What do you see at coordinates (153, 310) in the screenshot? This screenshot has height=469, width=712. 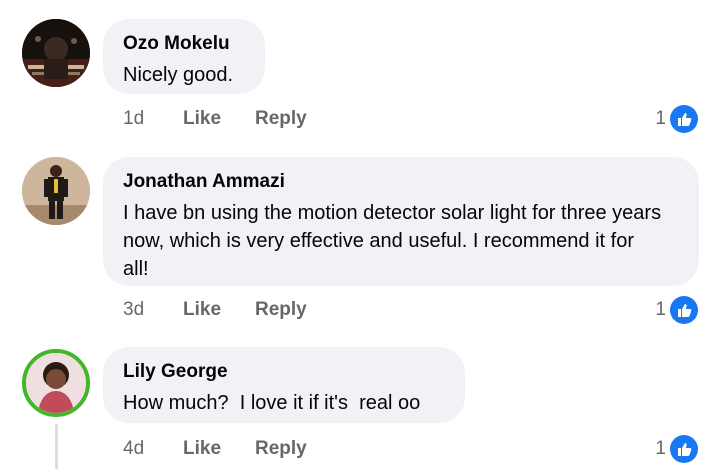 I see `comment-age: 3d` at bounding box center [153, 310].